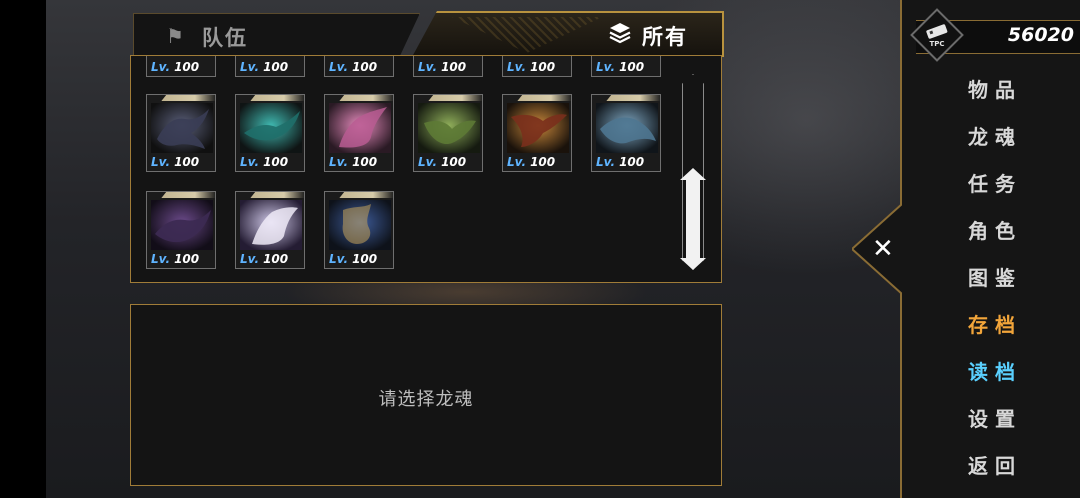  Describe the element at coordinates (665, 37) in the screenshot. I see `tab-all-label: 所有` at that location.